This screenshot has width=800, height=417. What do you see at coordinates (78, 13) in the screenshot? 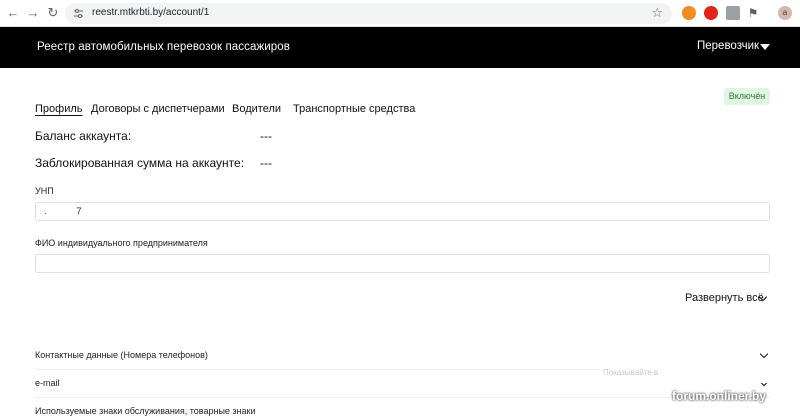
I see `site-settings-icon` at bounding box center [78, 13].